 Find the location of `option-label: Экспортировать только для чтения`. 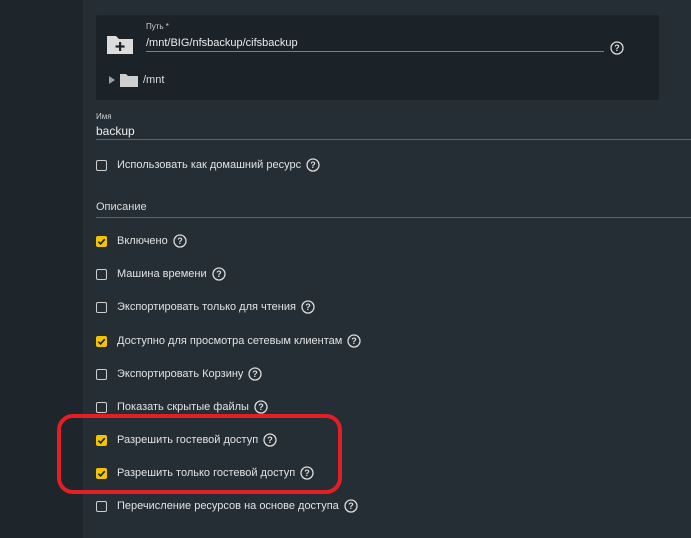

option-label: Экспортировать только для чтения is located at coordinates (206, 307).